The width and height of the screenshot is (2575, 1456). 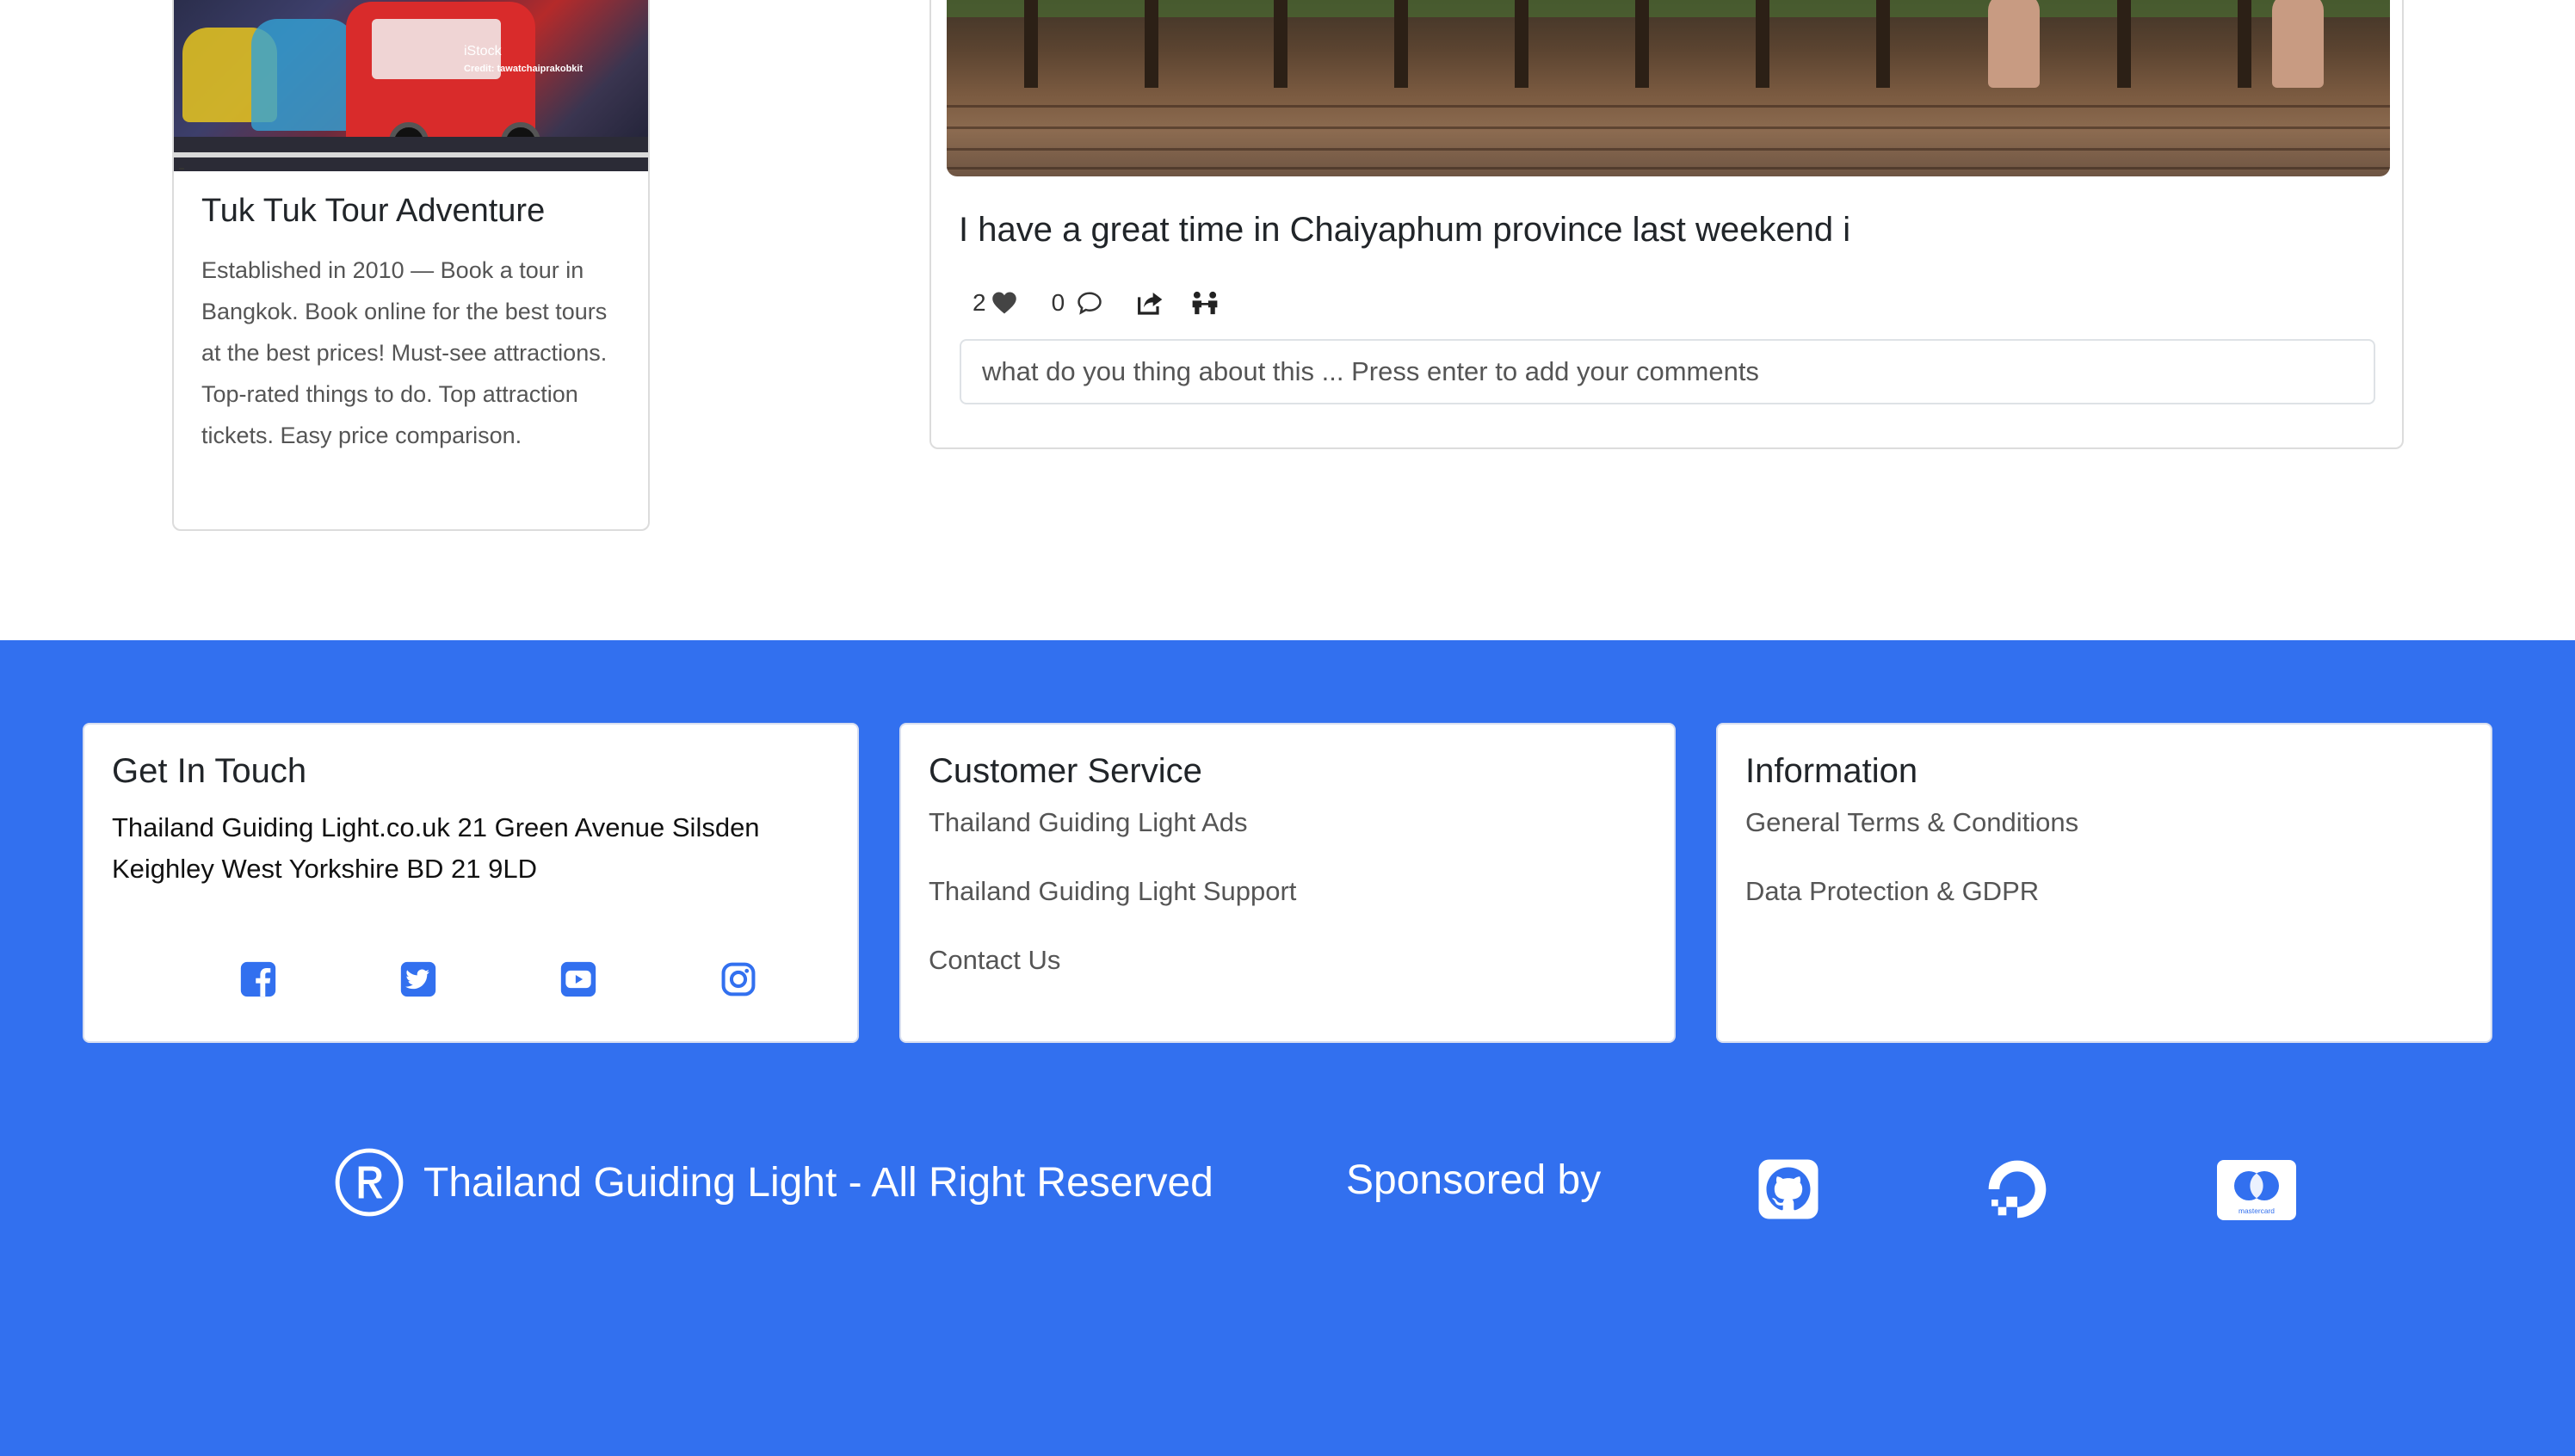 I want to click on get-in-touch-heading: Get In Touch, so click(x=209, y=771).